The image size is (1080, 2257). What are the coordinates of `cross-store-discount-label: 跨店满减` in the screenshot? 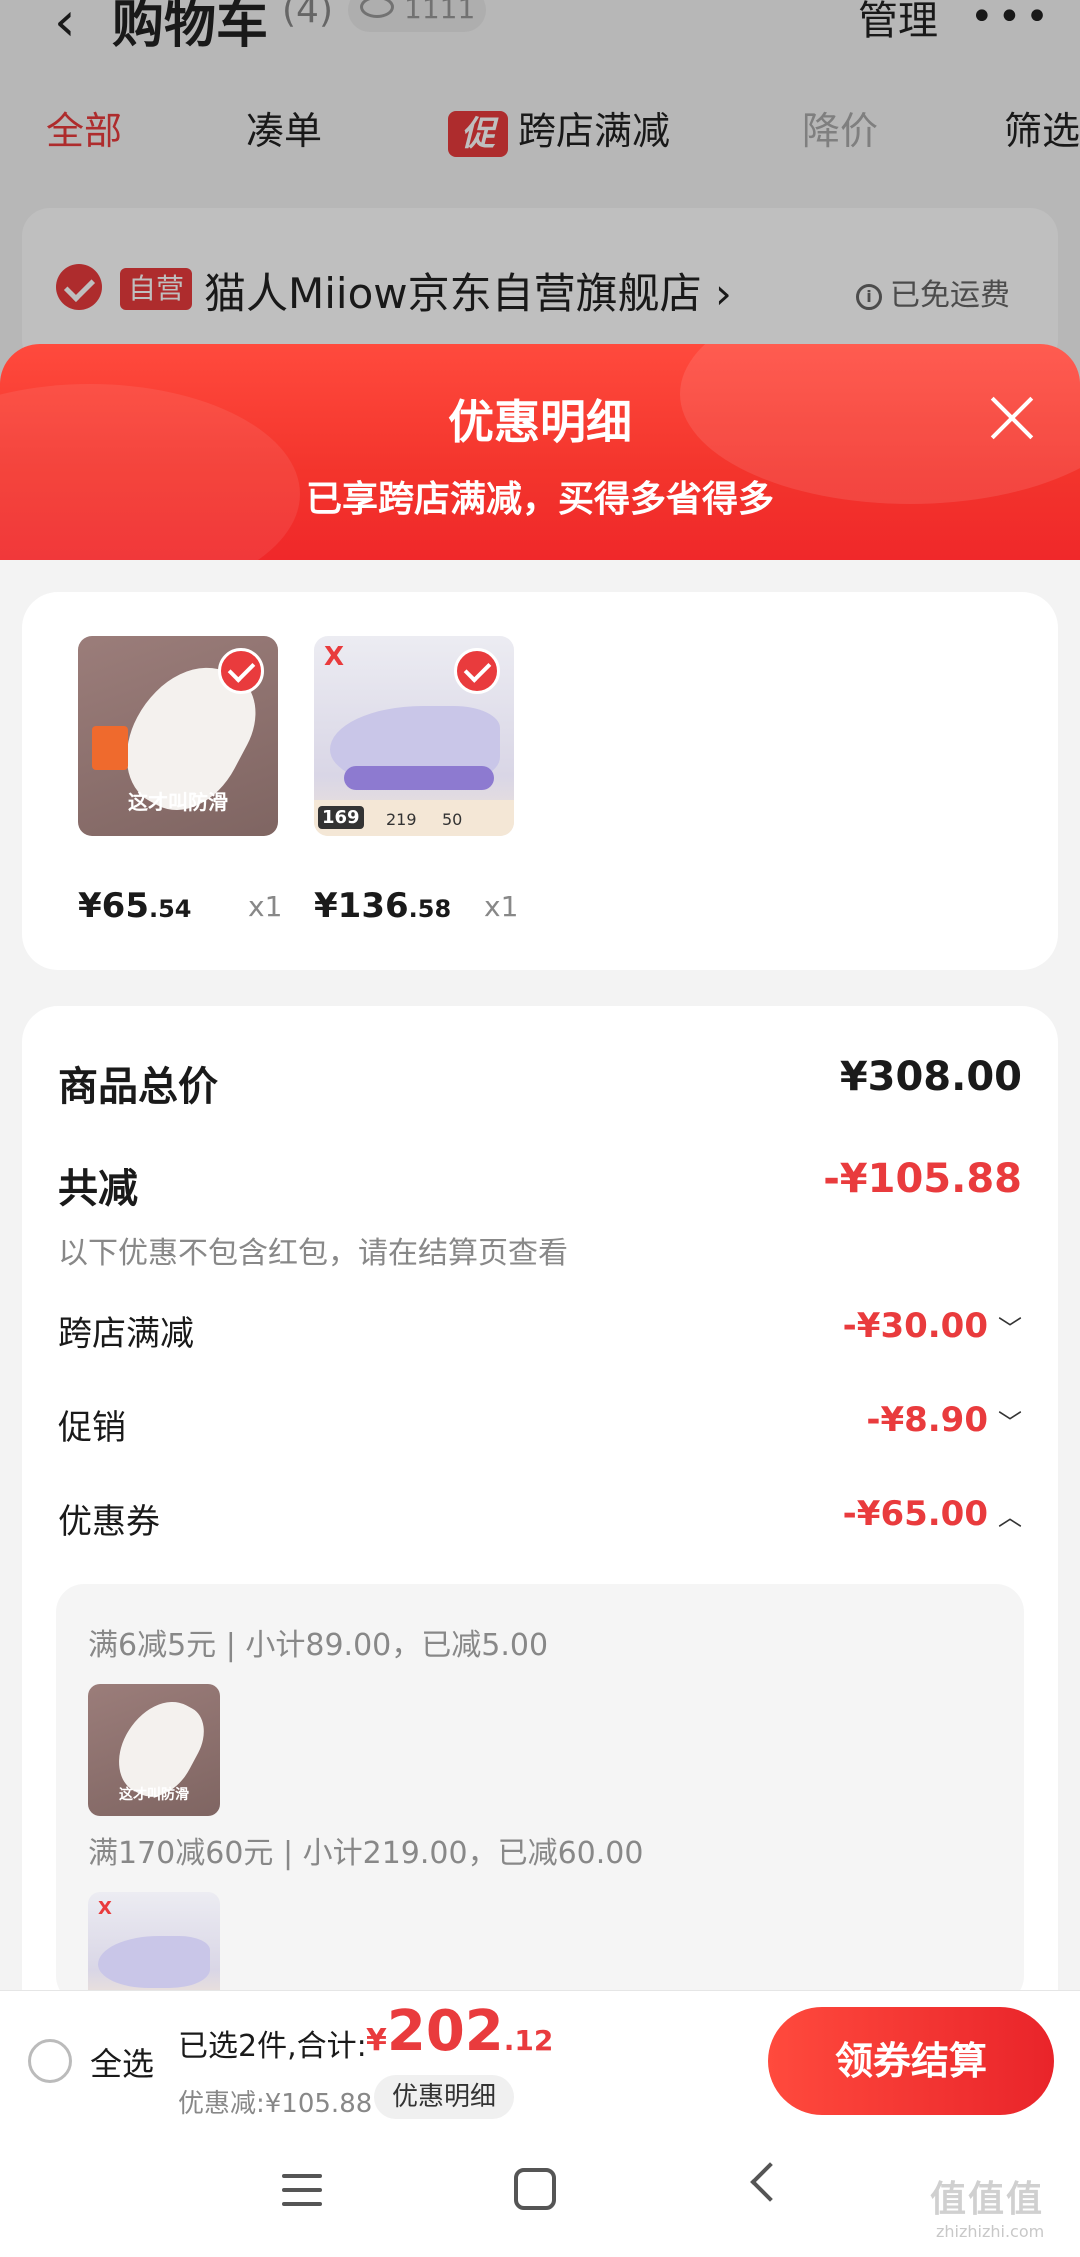 It's located at (126, 1334).